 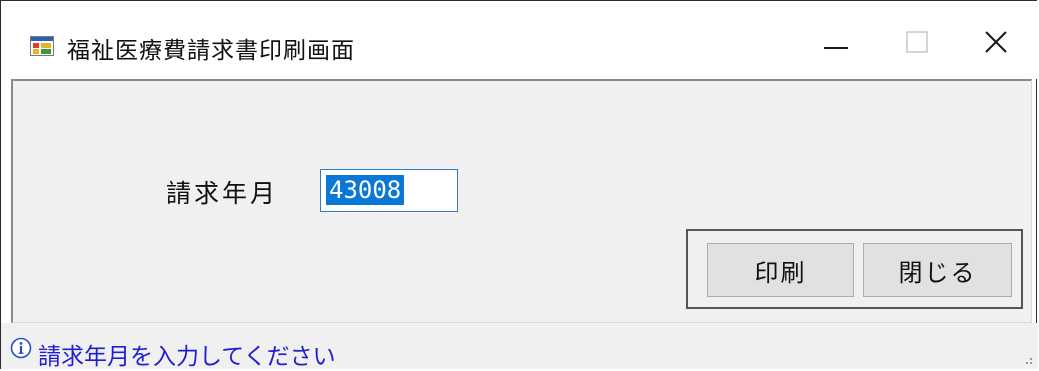 I want to click on maximize-icon, so click(x=917, y=44).